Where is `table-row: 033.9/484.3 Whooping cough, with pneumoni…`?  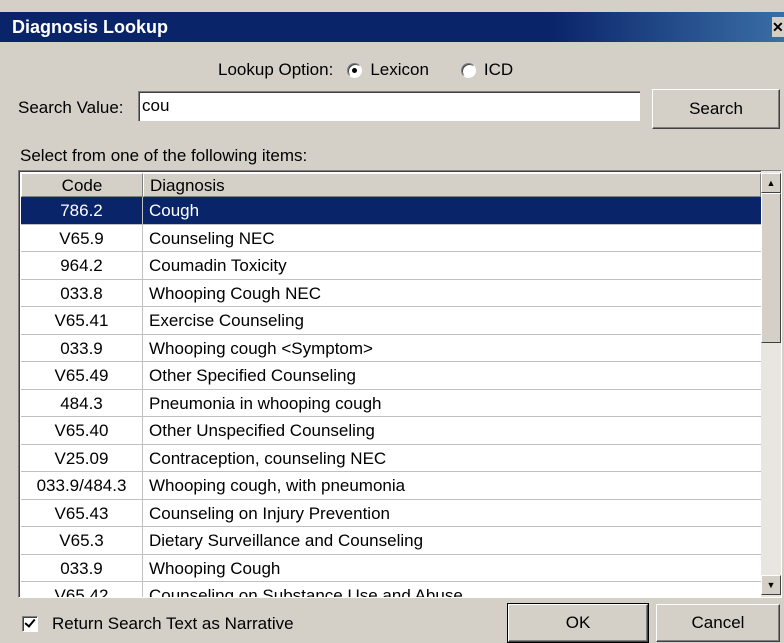 table-row: 033.9/484.3 Whooping cough, with pneumoni… is located at coordinates (391, 486).